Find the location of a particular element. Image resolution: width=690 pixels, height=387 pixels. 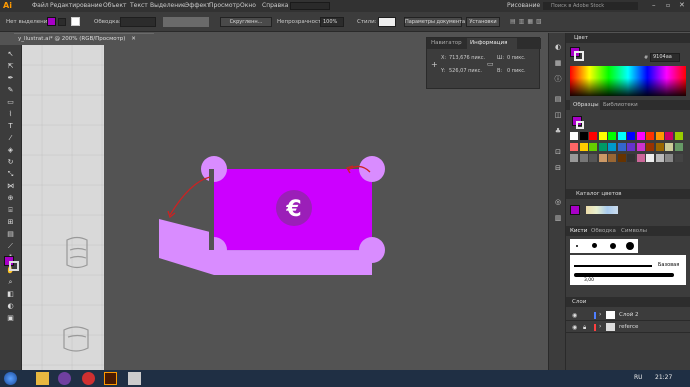

swatch-stroke-indicator is located at coordinates (580, 125).